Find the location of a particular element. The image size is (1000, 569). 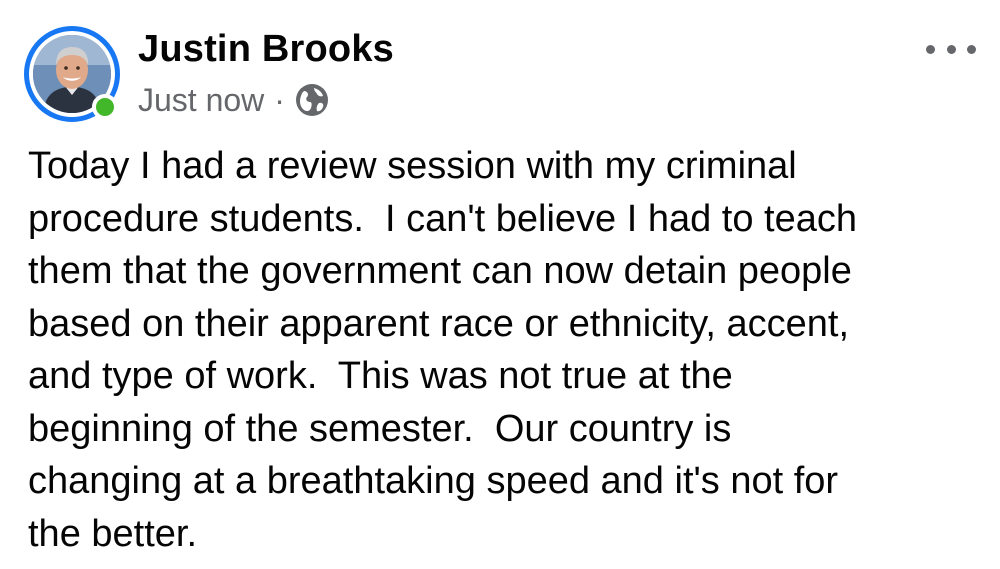

globe-icon is located at coordinates (312, 100).